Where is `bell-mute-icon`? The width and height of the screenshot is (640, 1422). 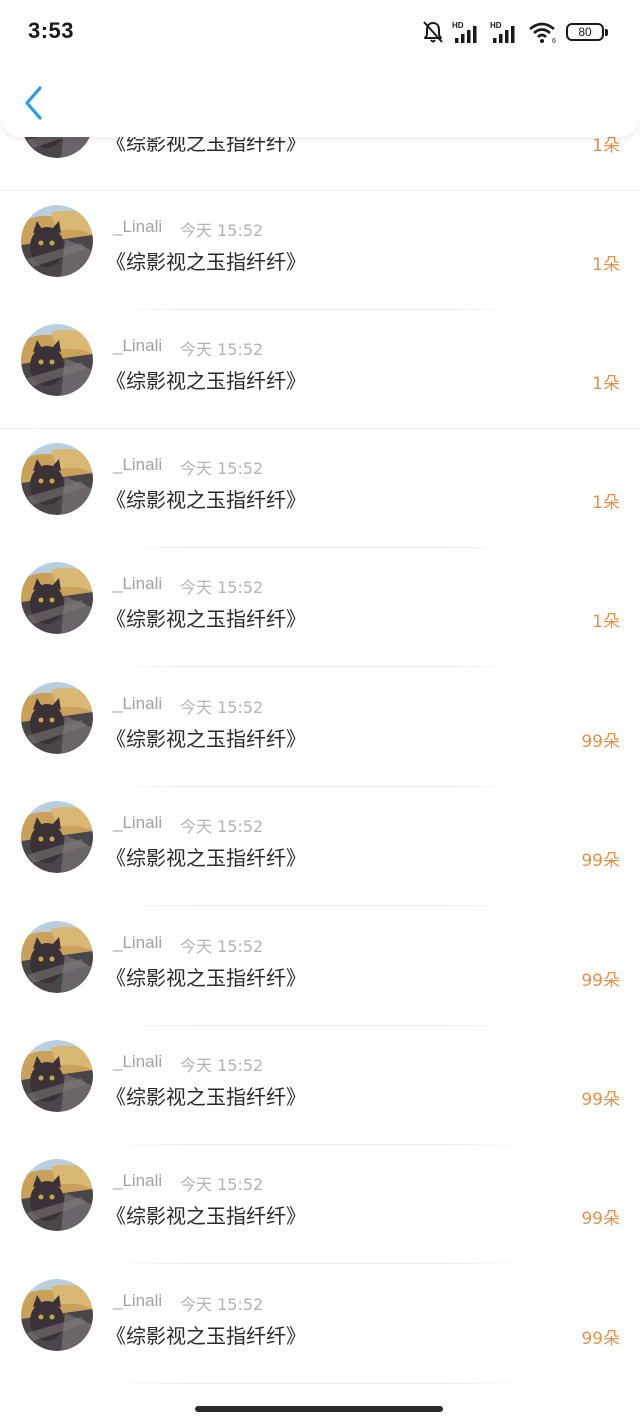 bell-mute-icon is located at coordinates (433, 32).